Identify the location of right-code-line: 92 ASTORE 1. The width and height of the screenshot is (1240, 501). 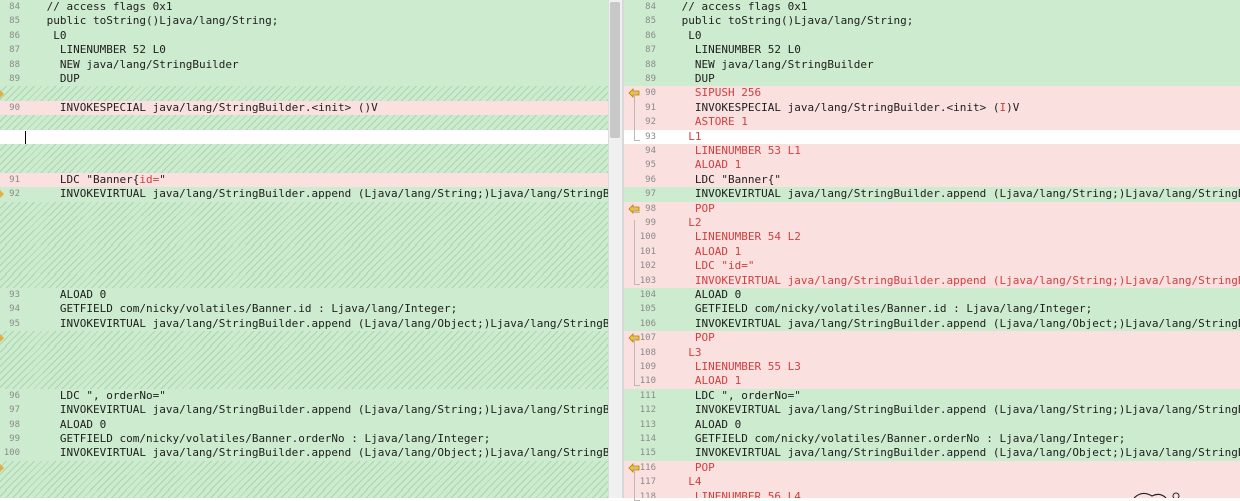
(932, 122).